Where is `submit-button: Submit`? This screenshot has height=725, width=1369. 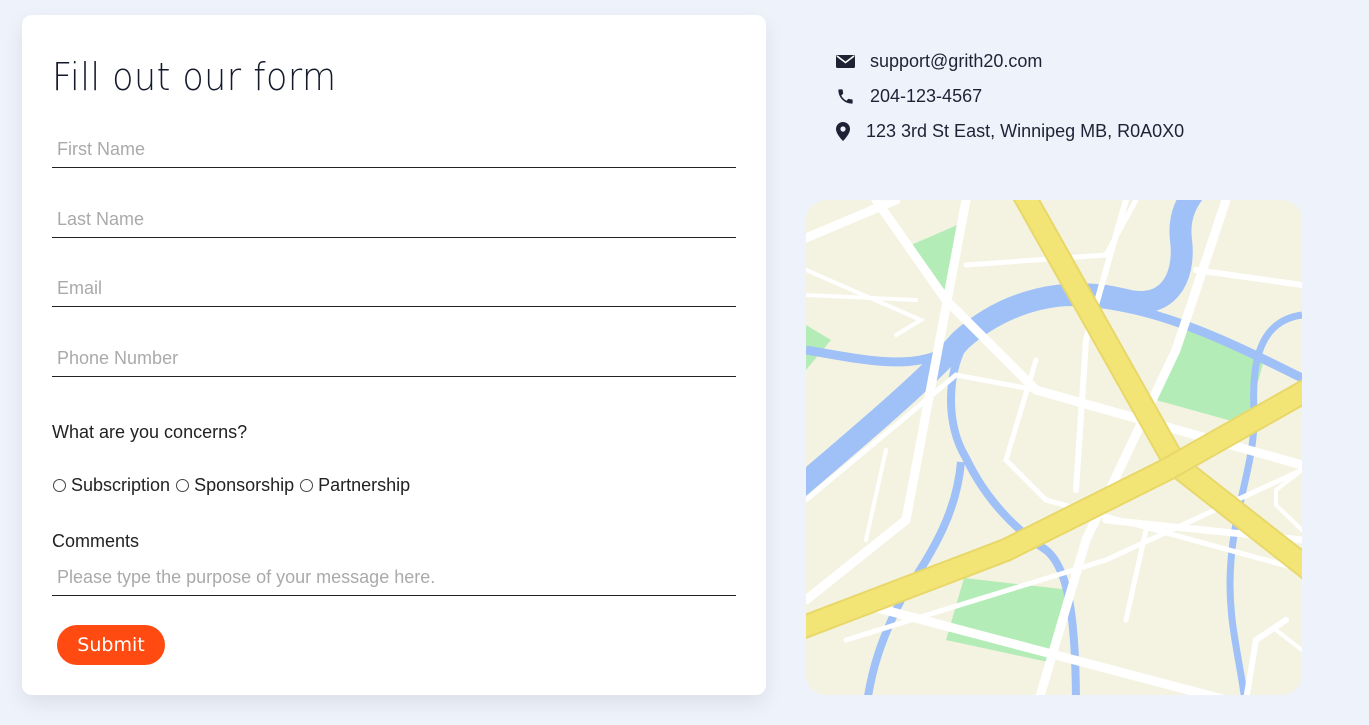
submit-button: Submit is located at coordinates (111, 645).